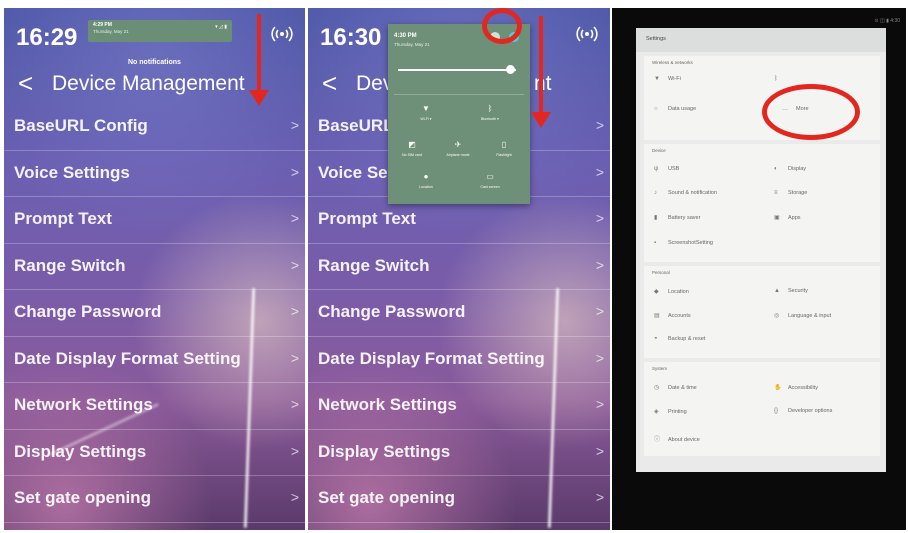 The width and height of the screenshot is (908, 533). I want to click on qs-tile-sim: ◩ No SIM card, so click(412, 148).